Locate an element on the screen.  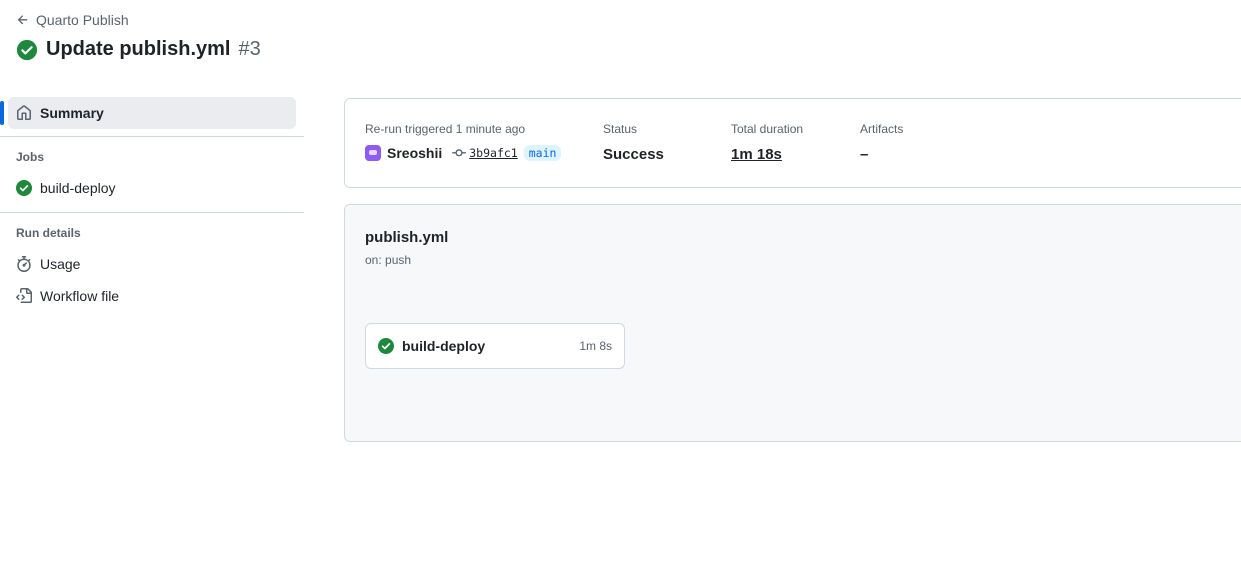
sidebar-item-build-deploy: build-deploy is located at coordinates (152, 188).